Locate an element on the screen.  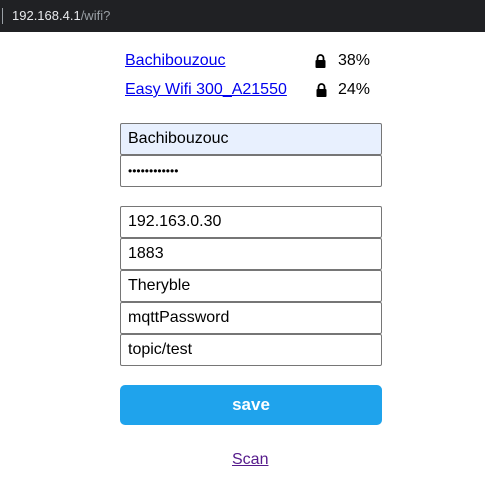
wifi-password-input: •••••••••••• is located at coordinates (251, 171).